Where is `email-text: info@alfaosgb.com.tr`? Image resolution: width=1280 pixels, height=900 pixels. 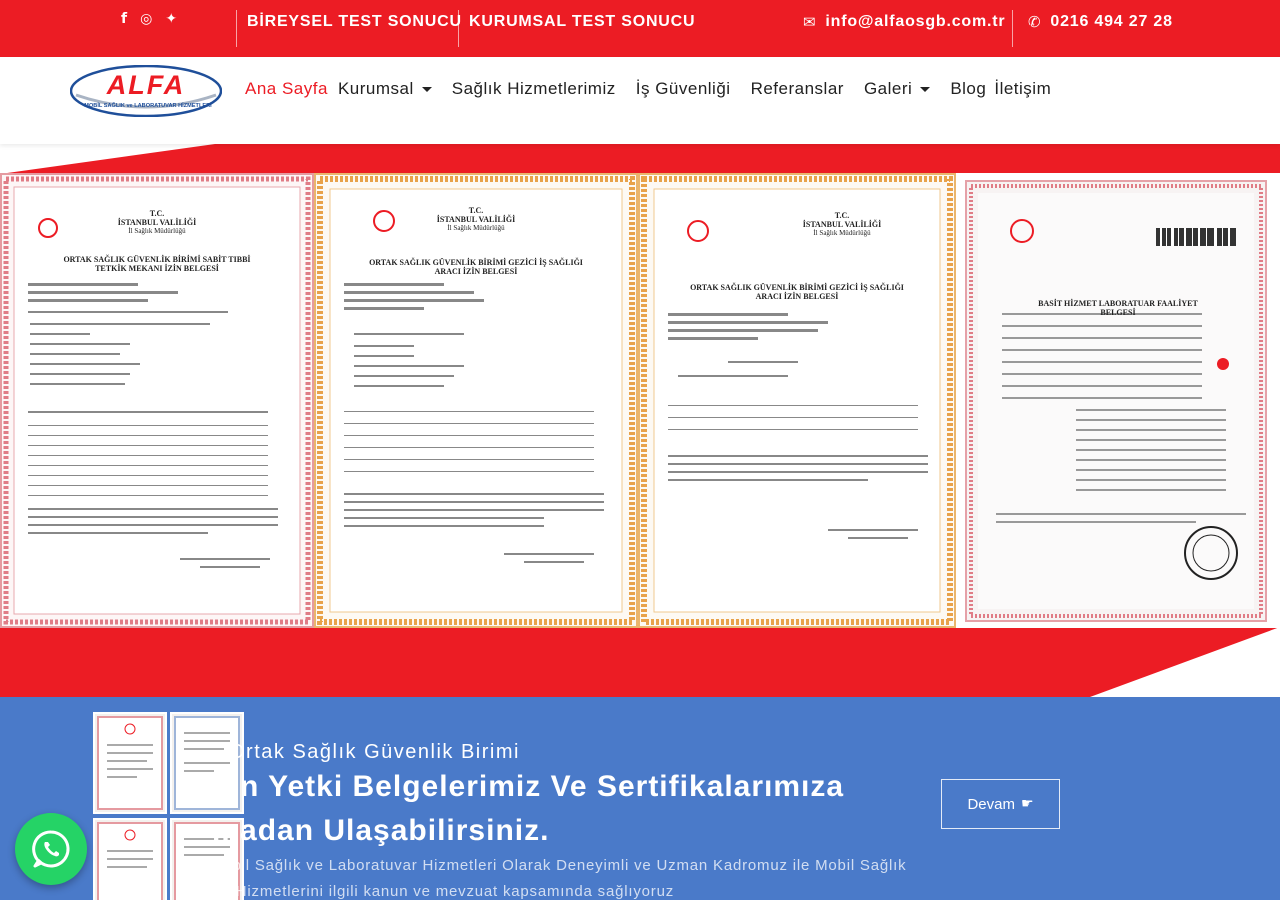
email-text: info@alfaosgb.com.tr is located at coordinates (915, 21).